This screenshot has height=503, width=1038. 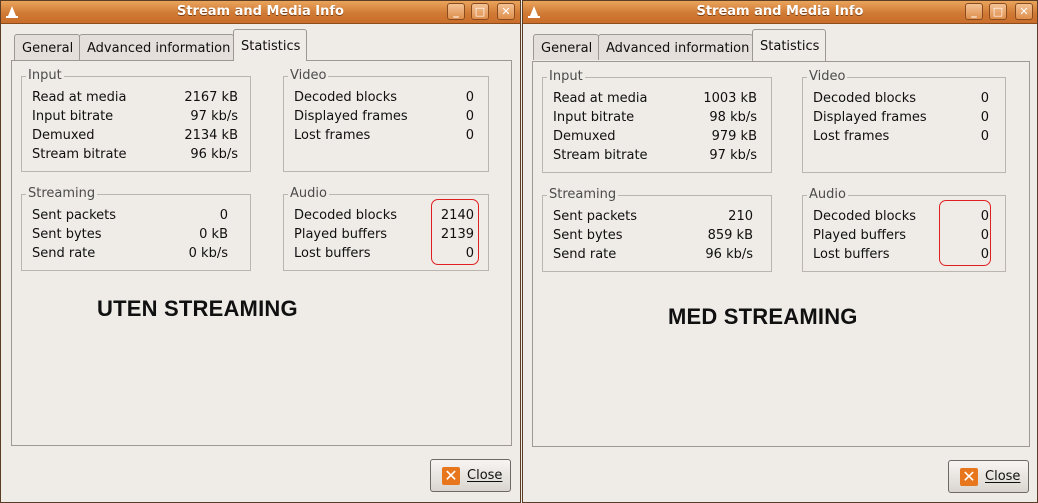 What do you see at coordinates (733, 117) in the screenshot?
I see `stat-value: 98 kb/s` at bounding box center [733, 117].